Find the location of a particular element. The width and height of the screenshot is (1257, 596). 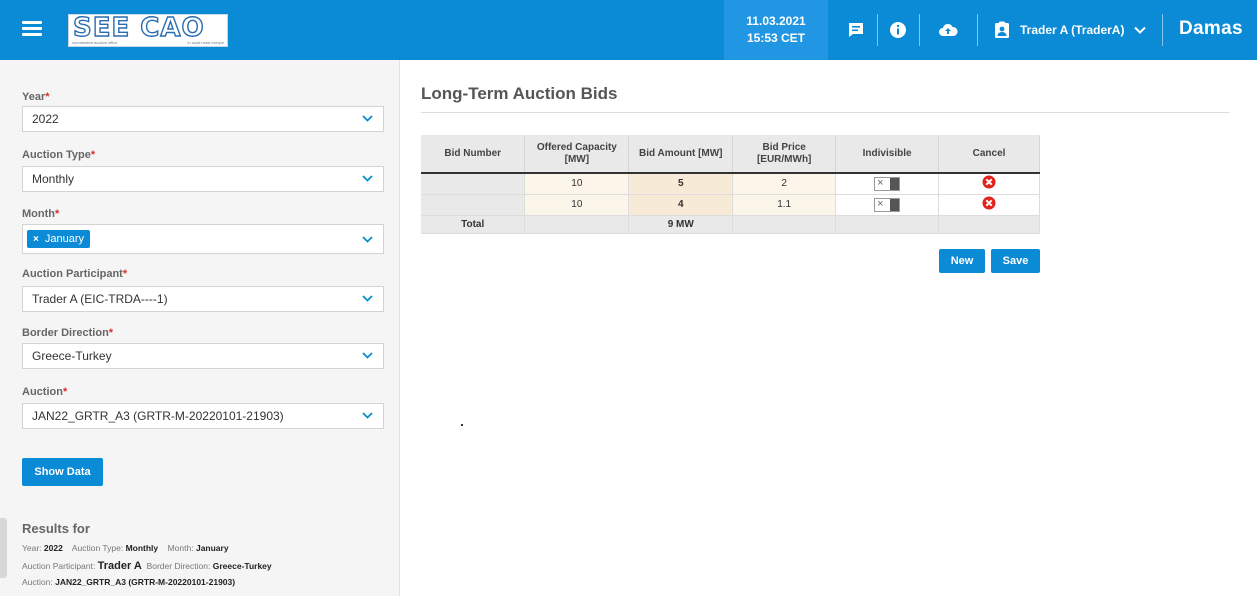

month-chip: × January is located at coordinates (58, 239).